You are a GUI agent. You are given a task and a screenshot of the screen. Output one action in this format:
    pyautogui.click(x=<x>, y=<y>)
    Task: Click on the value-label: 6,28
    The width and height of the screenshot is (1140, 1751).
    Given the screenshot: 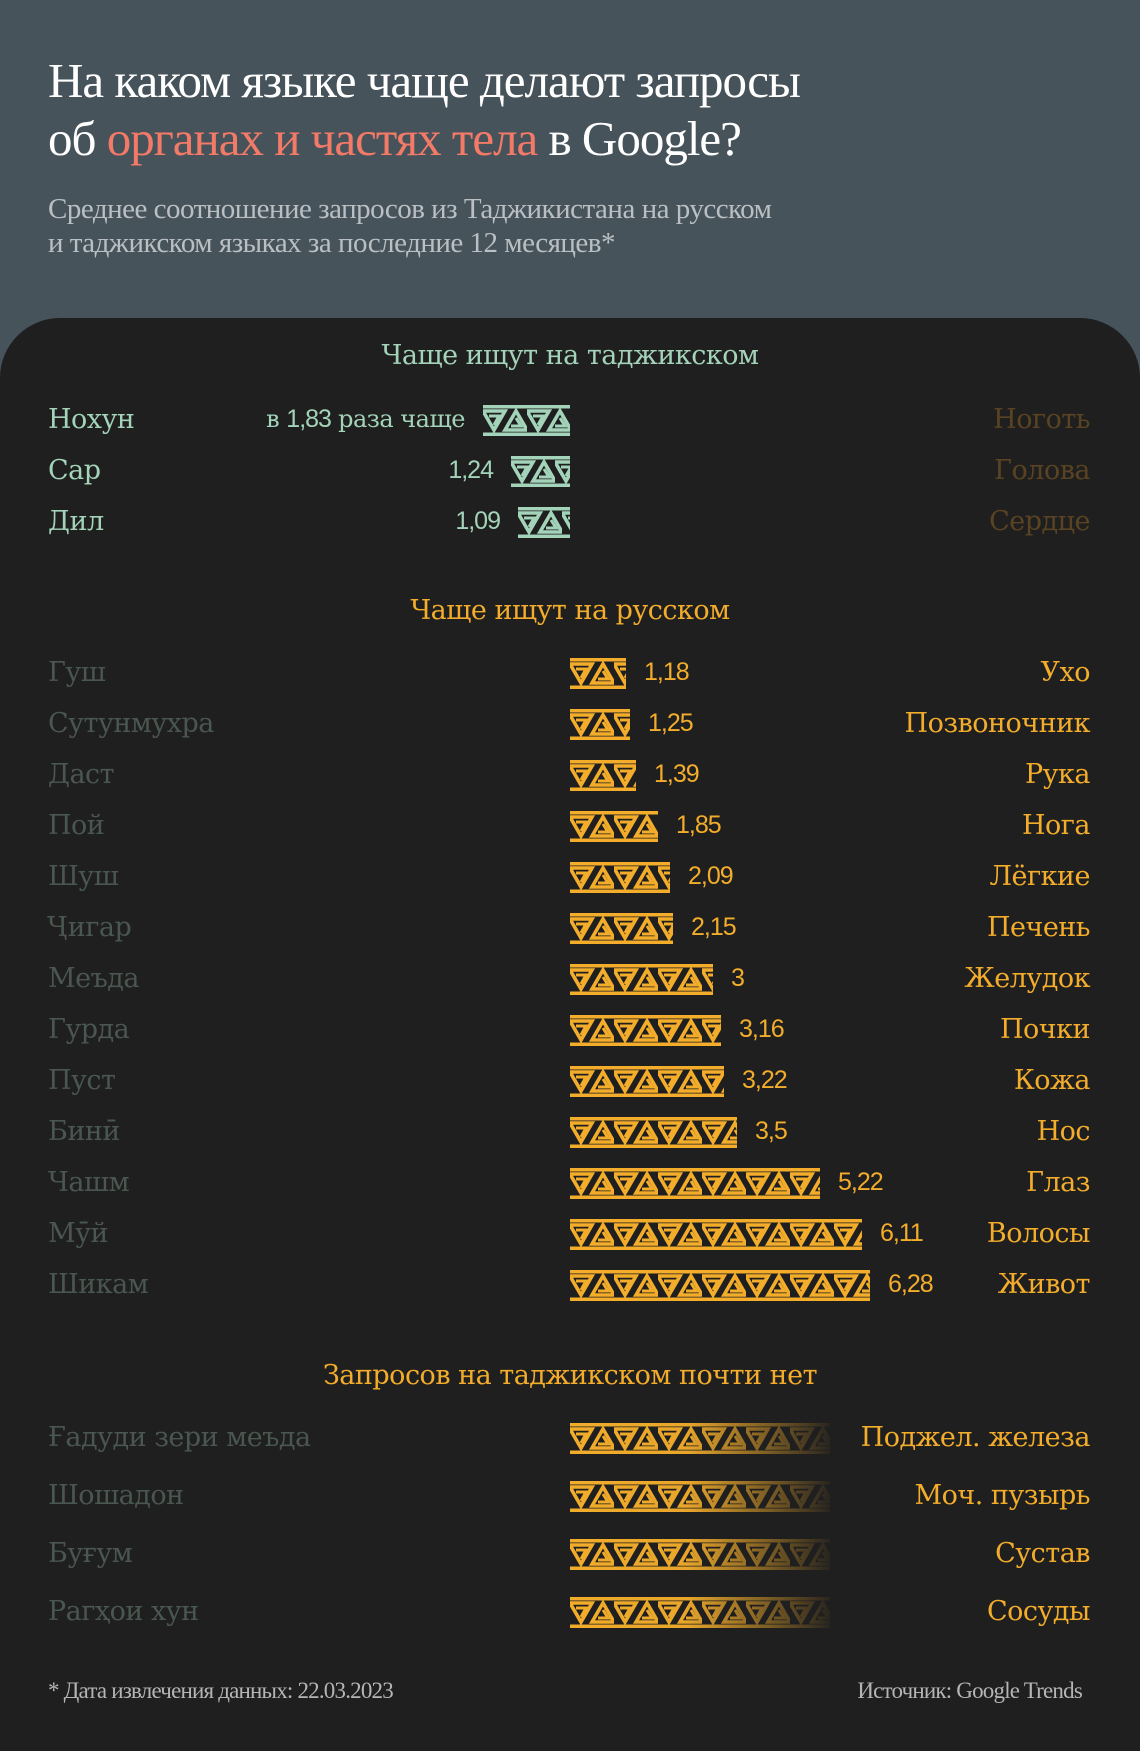 What is the action you would take?
    pyautogui.click(x=911, y=1284)
    